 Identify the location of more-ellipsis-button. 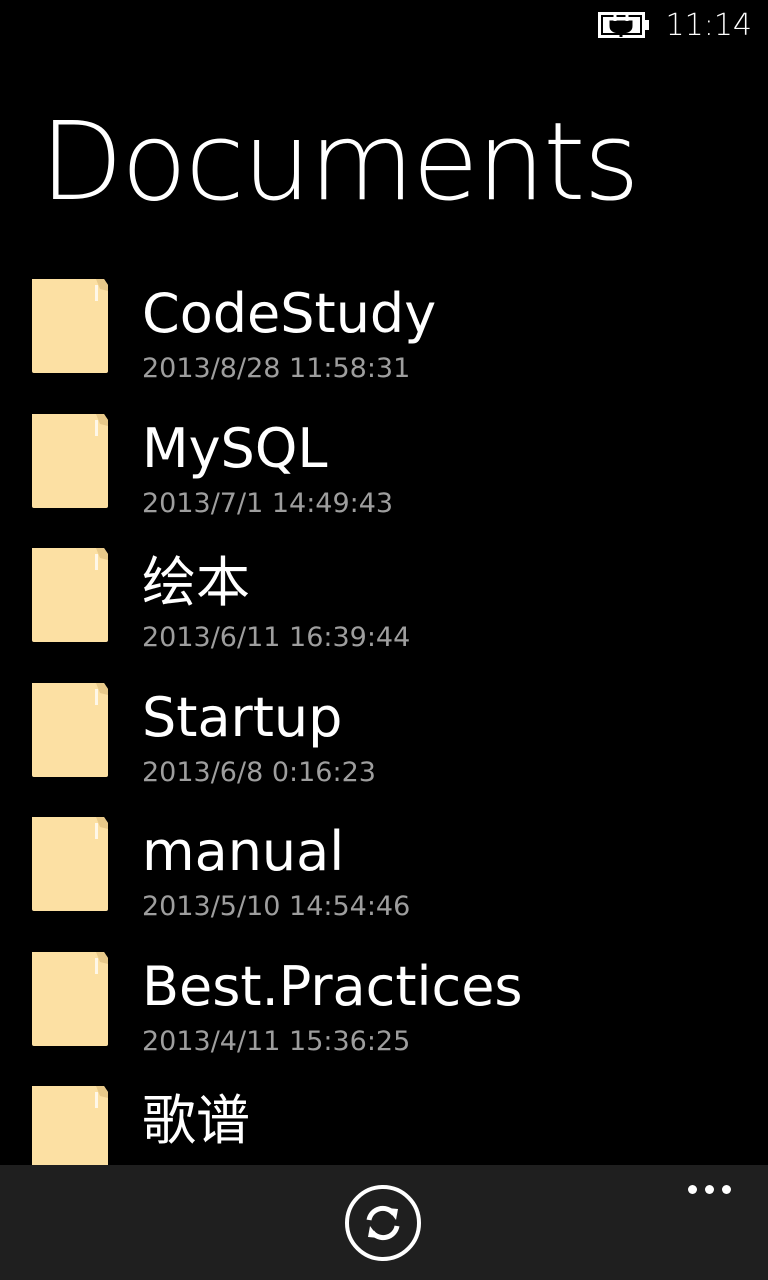
(710, 1188).